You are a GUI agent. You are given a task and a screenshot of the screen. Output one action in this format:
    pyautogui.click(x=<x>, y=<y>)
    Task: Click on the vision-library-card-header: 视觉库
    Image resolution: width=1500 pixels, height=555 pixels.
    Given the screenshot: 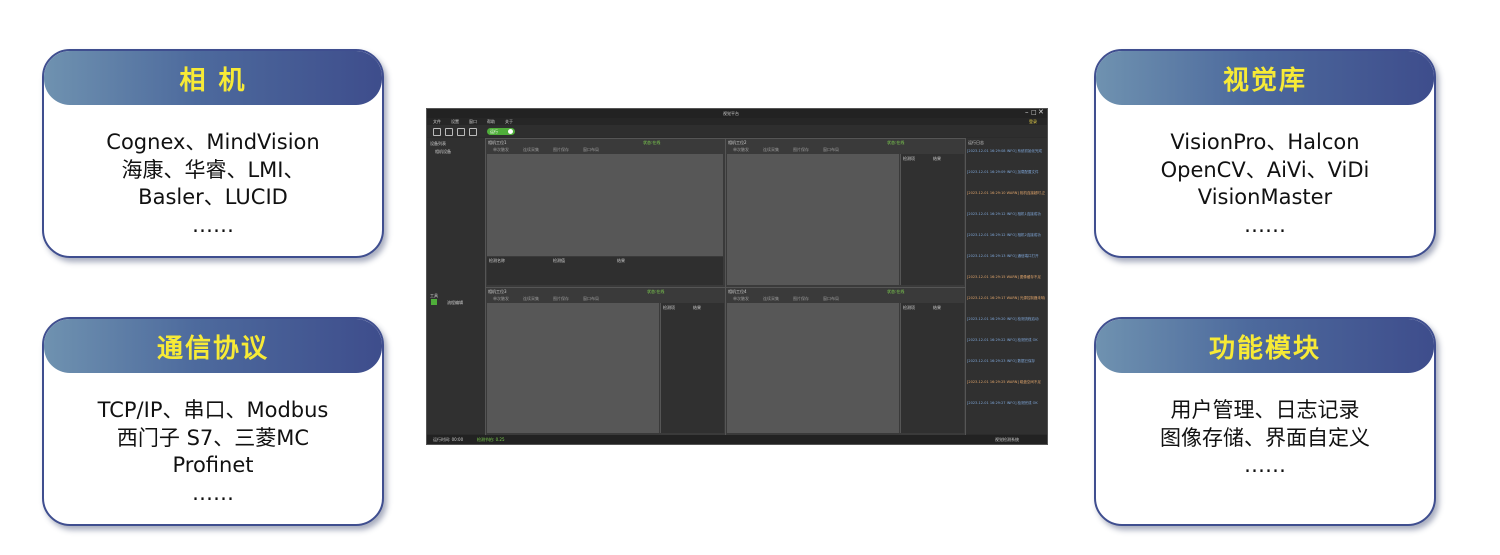 What is the action you would take?
    pyautogui.click(x=1265, y=78)
    